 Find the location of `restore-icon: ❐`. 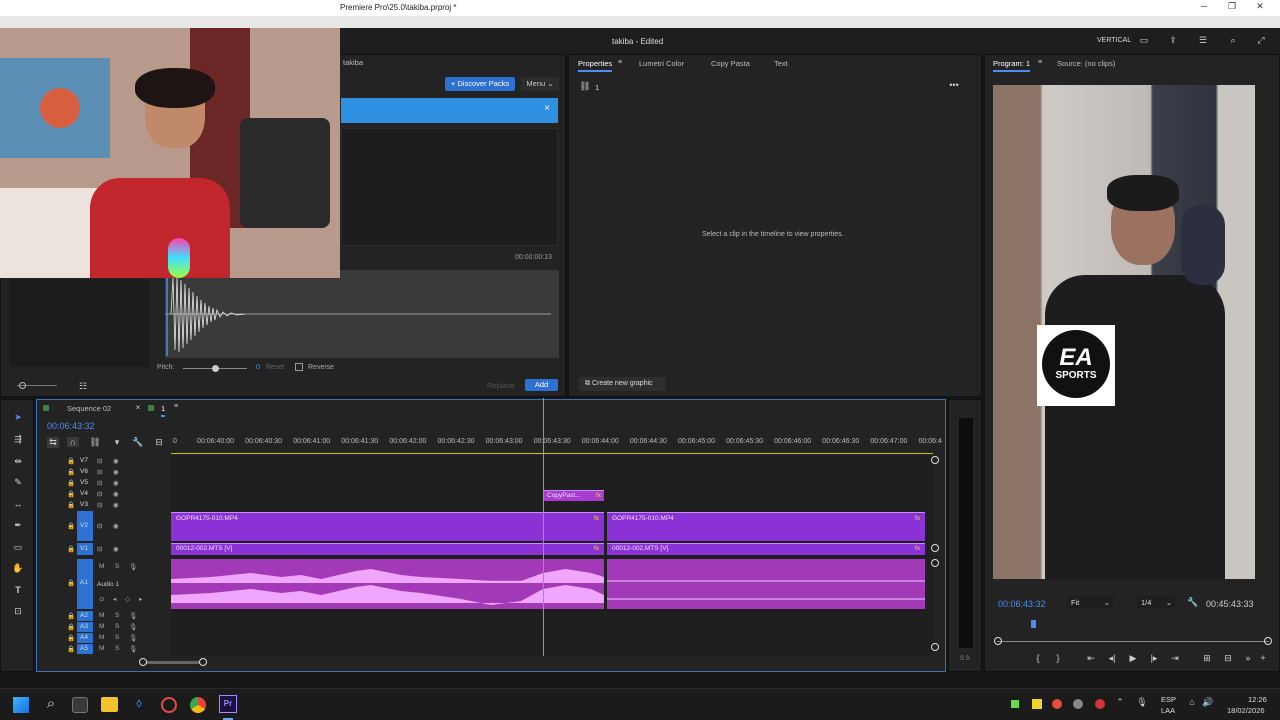

restore-icon: ❐ is located at coordinates (1232, 8).